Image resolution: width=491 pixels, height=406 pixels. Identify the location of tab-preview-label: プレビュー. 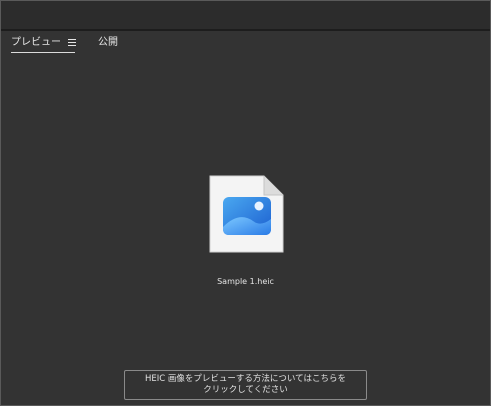
(36, 42).